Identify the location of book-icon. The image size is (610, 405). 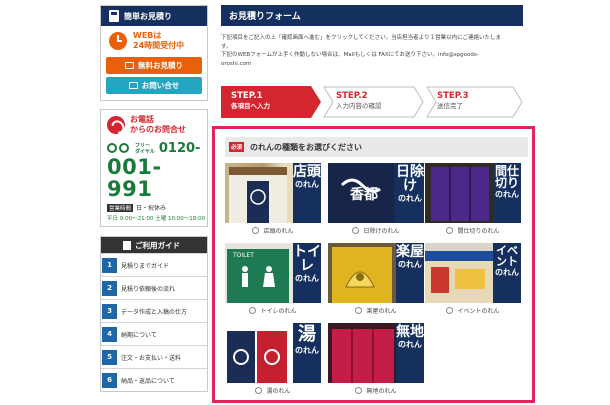
(127, 245).